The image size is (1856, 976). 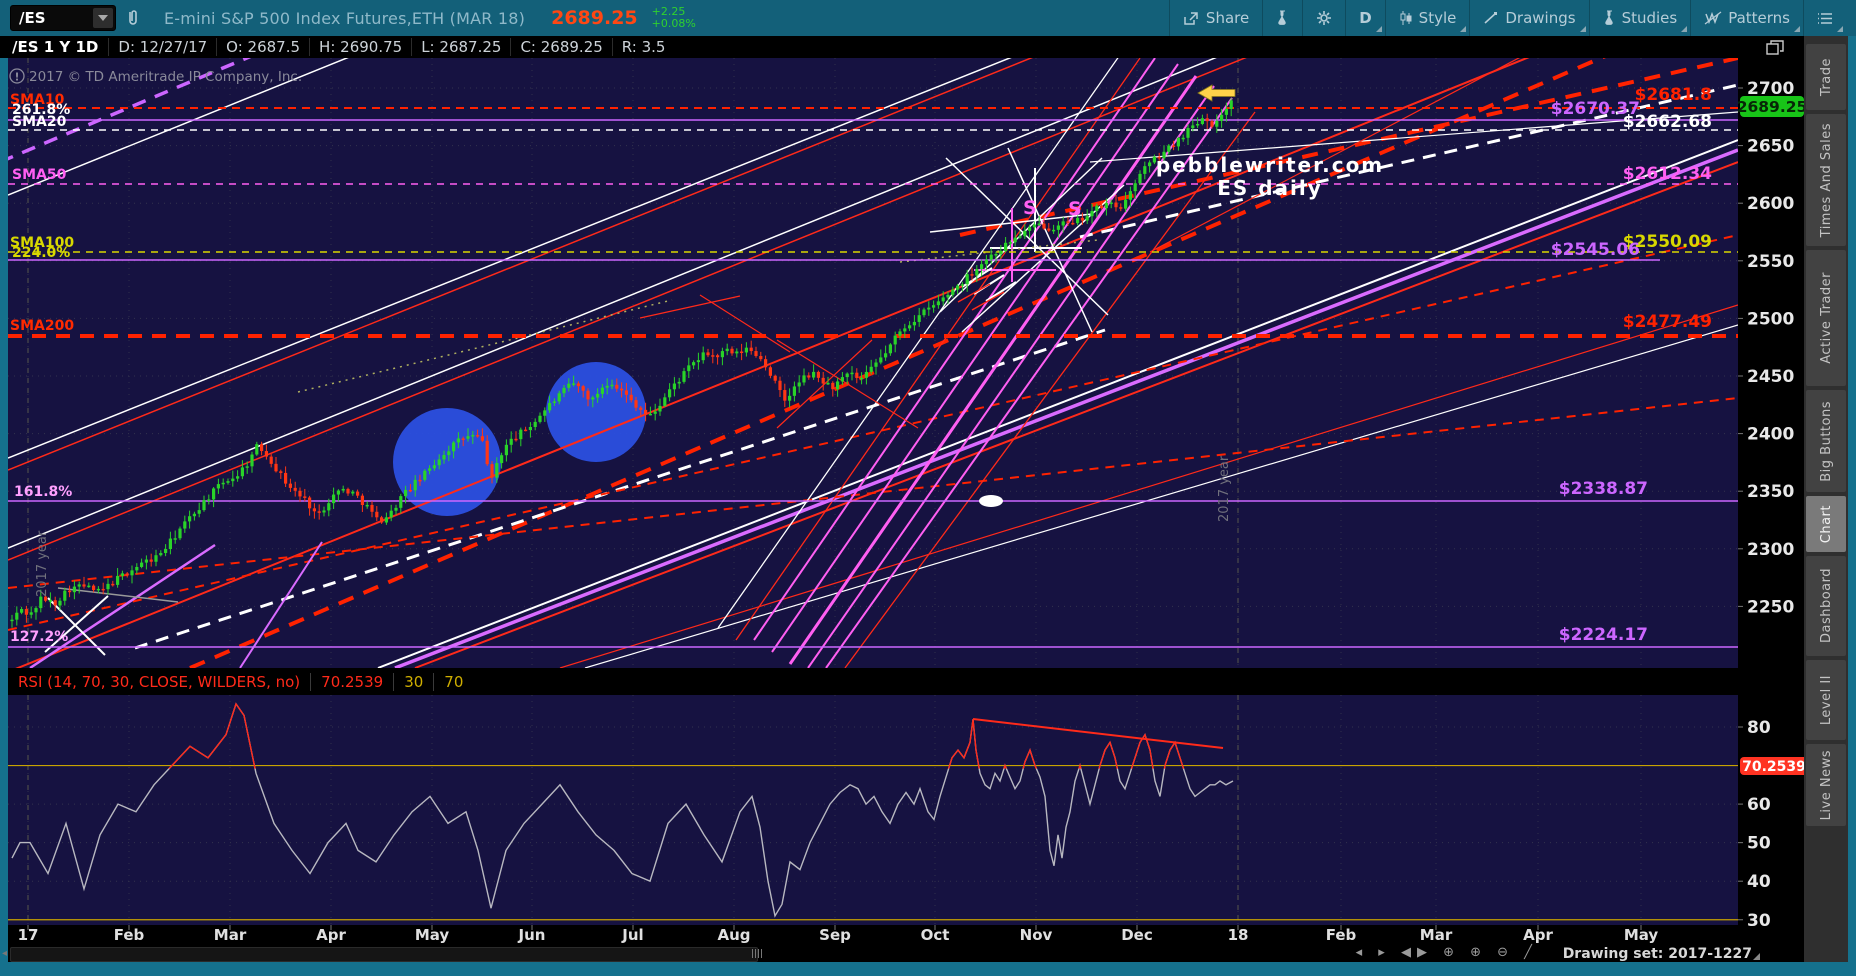 What do you see at coordinates (1759, 18) in the screenshot?
I see `patterns-label: Patterns` at bounding box center [1759, 18].